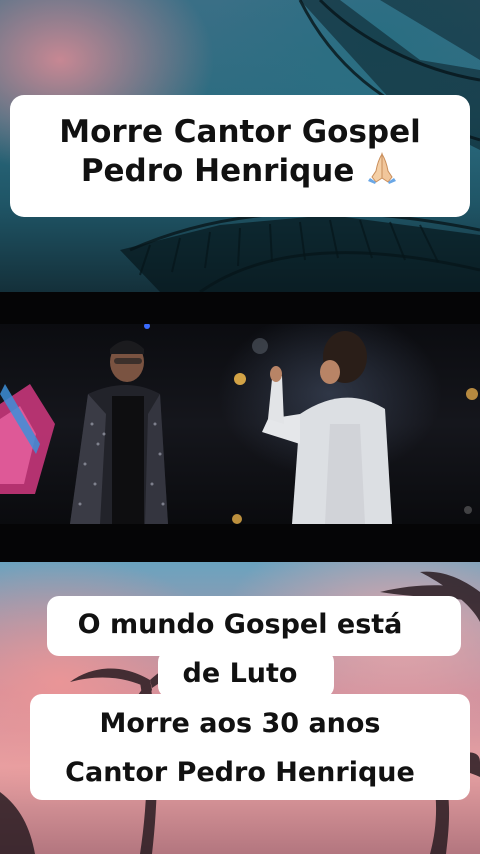 The image size is (480, 854). Describe the element at coordinates (240, 132) in the screenshot. I see `top-caption-line1: Morre Cantor Gospel` at that location.